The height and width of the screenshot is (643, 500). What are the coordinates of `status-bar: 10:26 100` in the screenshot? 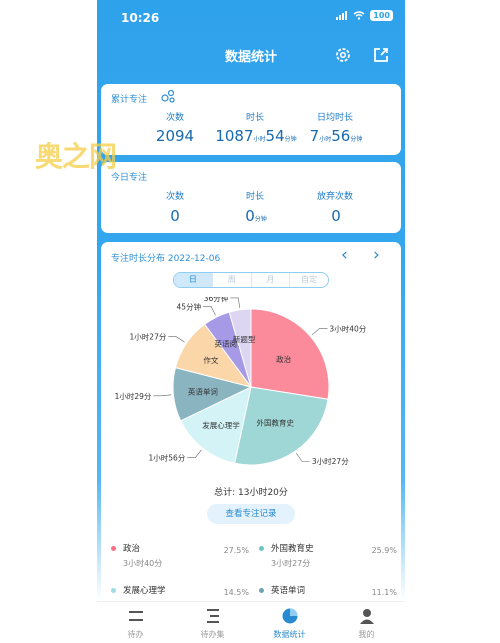 It's located at (251, 18).